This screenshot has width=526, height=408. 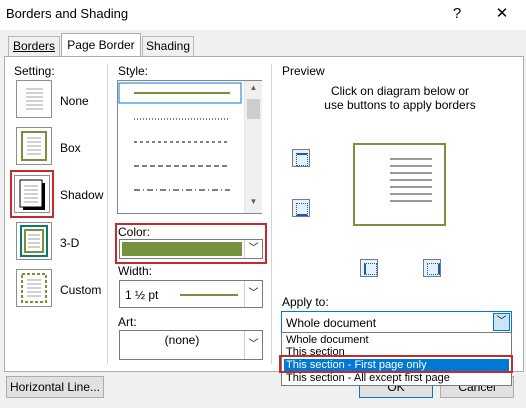 I want to click on style-scrollbar: ▲ ▼, so click(x=253, y=147).